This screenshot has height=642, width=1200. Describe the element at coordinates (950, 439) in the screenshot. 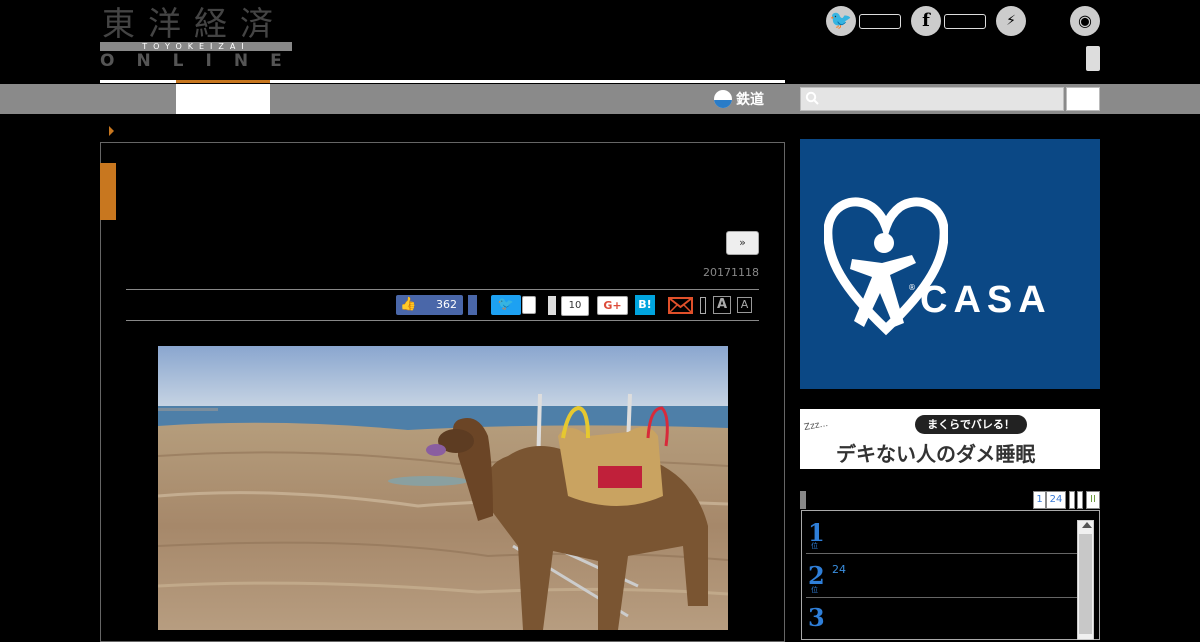

I see `ad-banner-sleep: Zzz... まくらでバレる！ デキない人のダメ睡眠` at that location.